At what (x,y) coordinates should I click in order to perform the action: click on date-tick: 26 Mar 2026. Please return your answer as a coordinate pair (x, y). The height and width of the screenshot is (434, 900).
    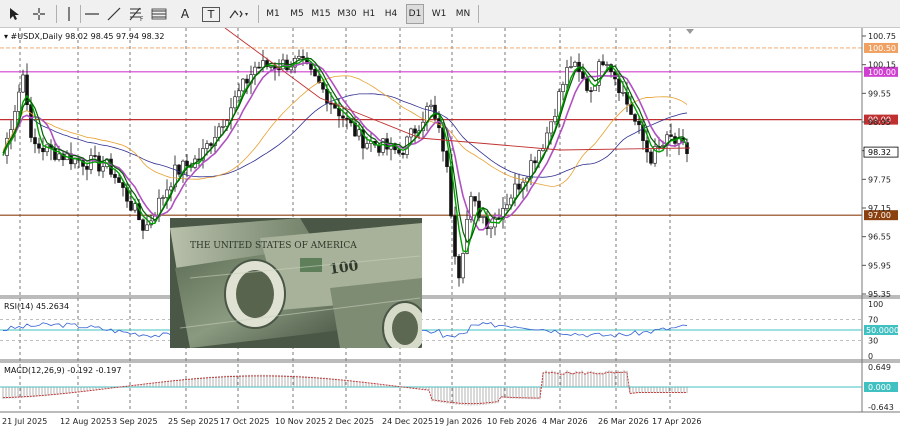
    Looking at the image, I should click on (623, 421).